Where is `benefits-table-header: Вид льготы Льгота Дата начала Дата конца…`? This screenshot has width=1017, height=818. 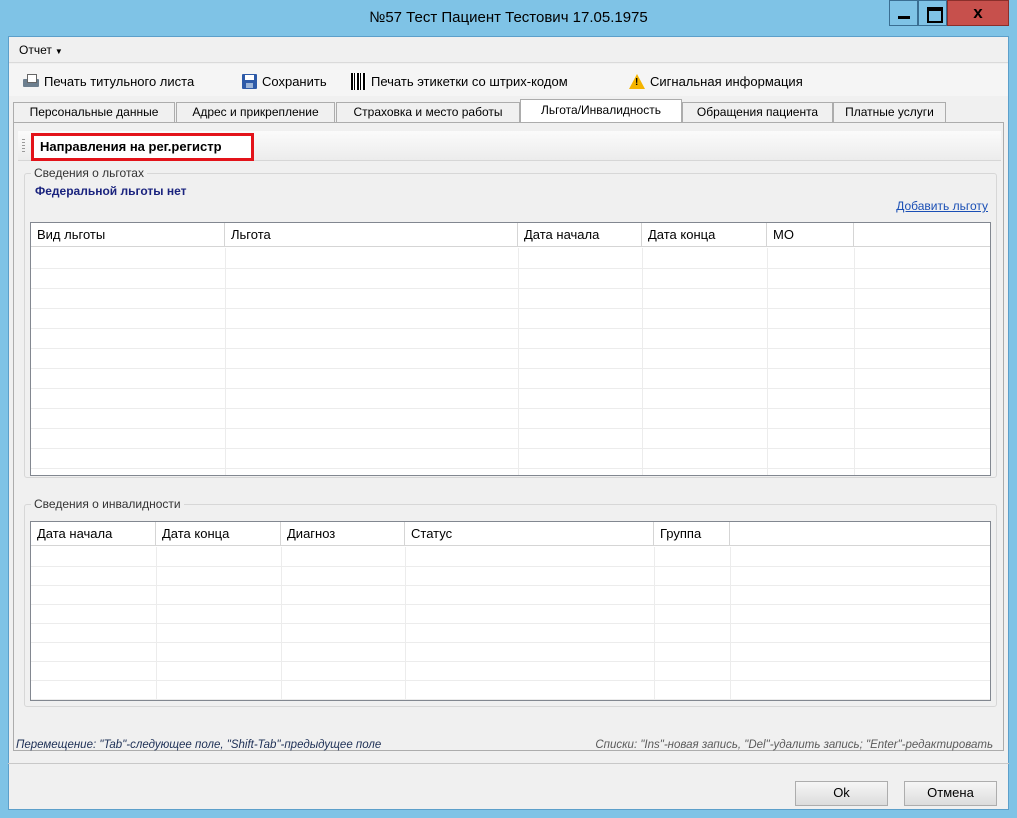
benefits-table-header: Вид льготы Льгота Дата начала Дата конца… is located at coordinates (510, 235).